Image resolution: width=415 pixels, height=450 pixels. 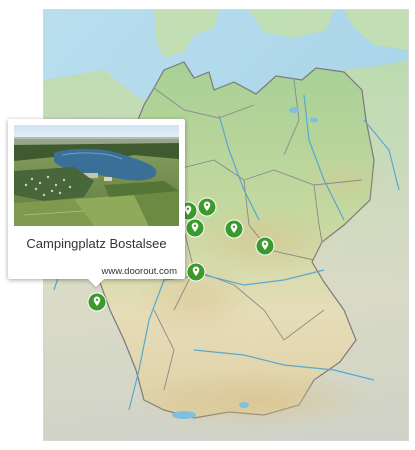 What do you see at coordinates (96, 243) in the screenshot?
I see `popup-title: Campingplatz Bostalsee` at bounding box center [96, 243].